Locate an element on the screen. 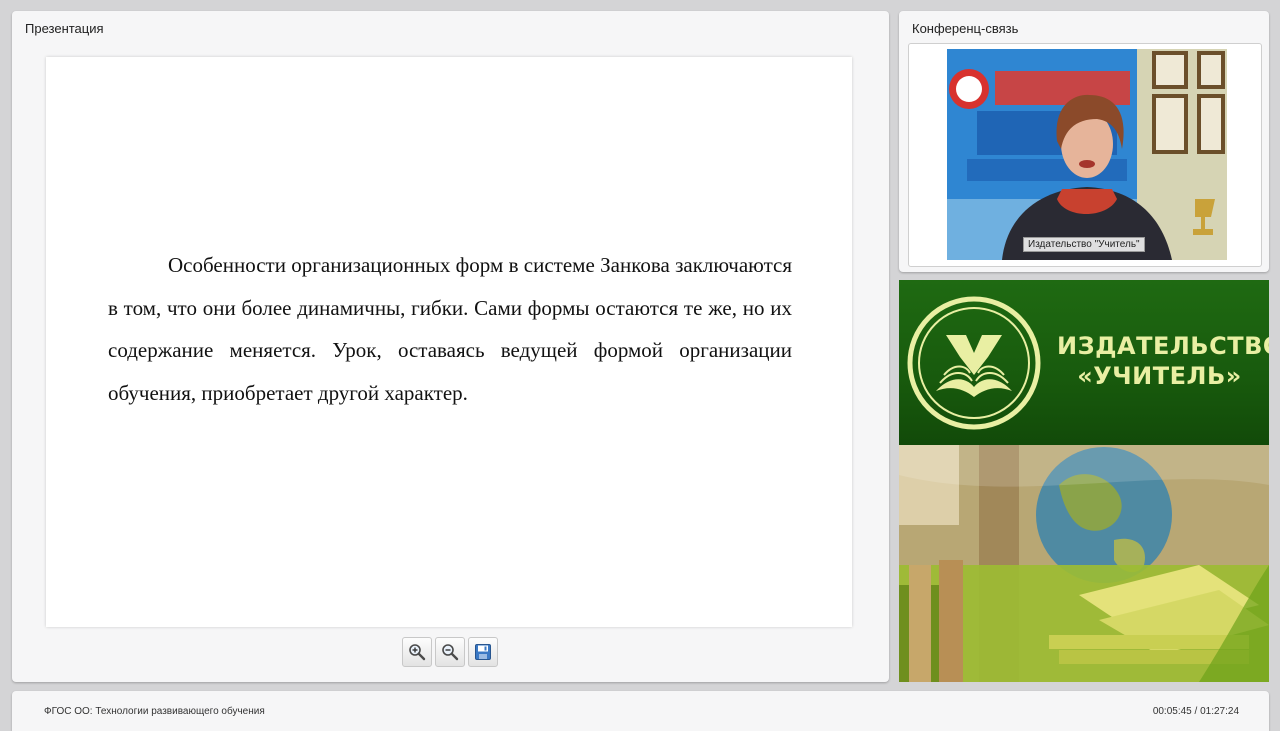 The image size is (1280, 731). books-globe-image is located at coordinates (1084, 563).